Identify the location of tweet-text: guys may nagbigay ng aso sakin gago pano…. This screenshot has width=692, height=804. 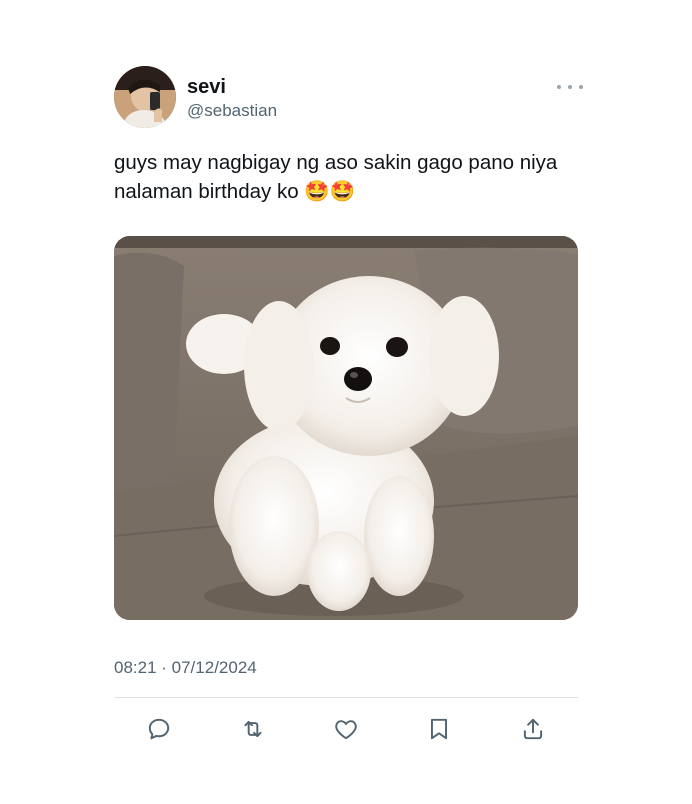
(336, 177).